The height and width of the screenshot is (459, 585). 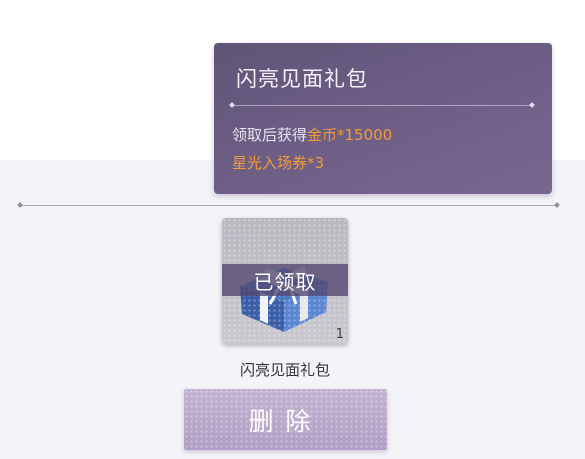 I want to click on tooltip-title: 闪亮见面礼包, so click(x=302, y=79).